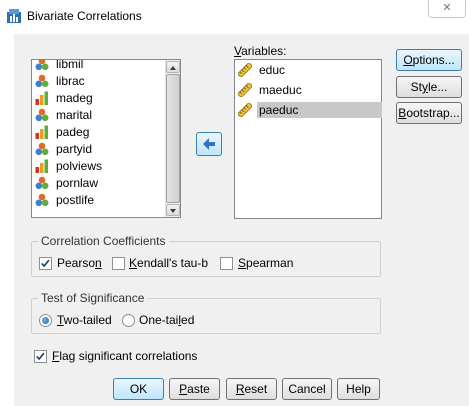 This screenshot has height=406, width=469. What do you see at coordinates (75, 200) in the screenshot?
I see `source-list-item-label: postlife` at bounding box center [75, 200].